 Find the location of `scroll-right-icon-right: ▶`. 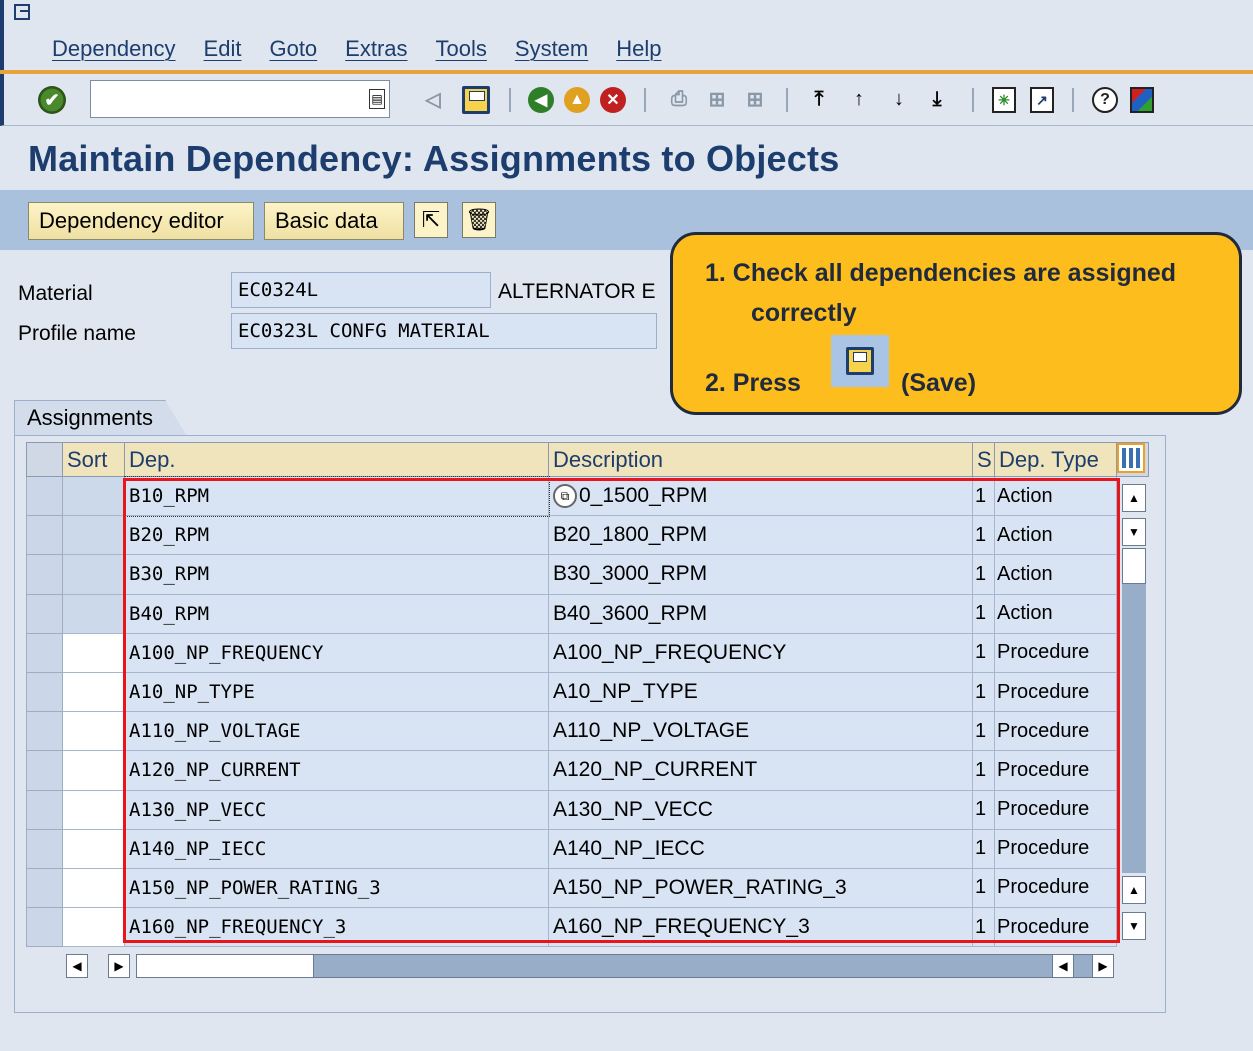

scroll-right-icon-right: ▶ is located at coordinates (1103, 966).